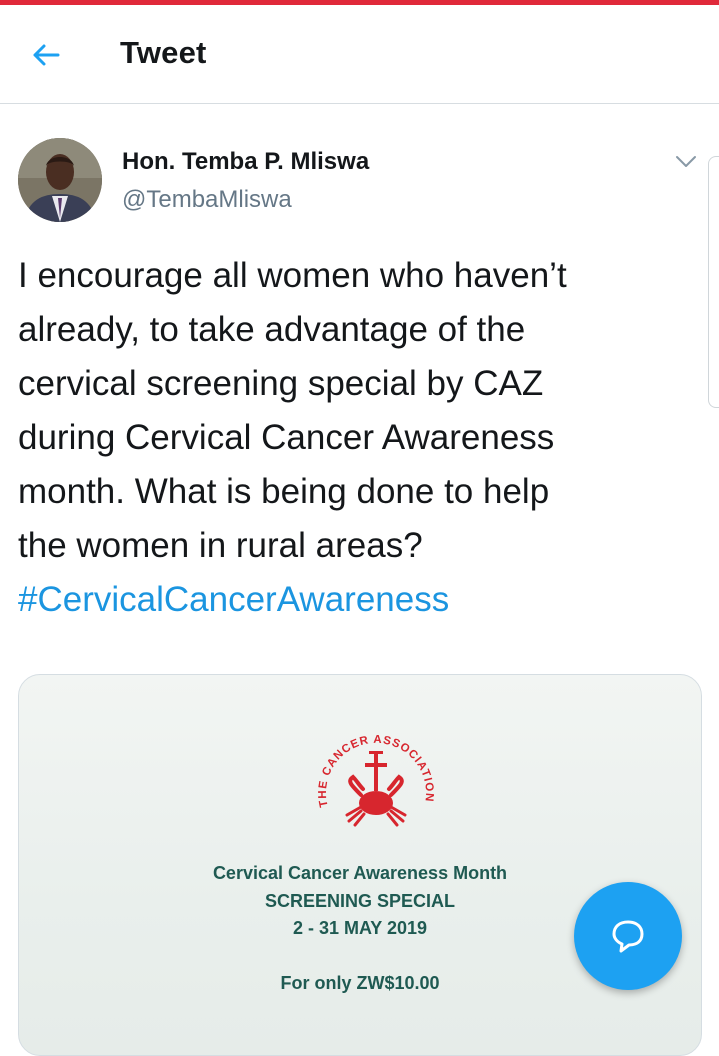  What do you see at coordinates (367, 771) in the screenshot?
I see `cancer-association-logo: THE CANCER ASSOCIATION OF ZIMBABWE` at bounding box center [367, 771].